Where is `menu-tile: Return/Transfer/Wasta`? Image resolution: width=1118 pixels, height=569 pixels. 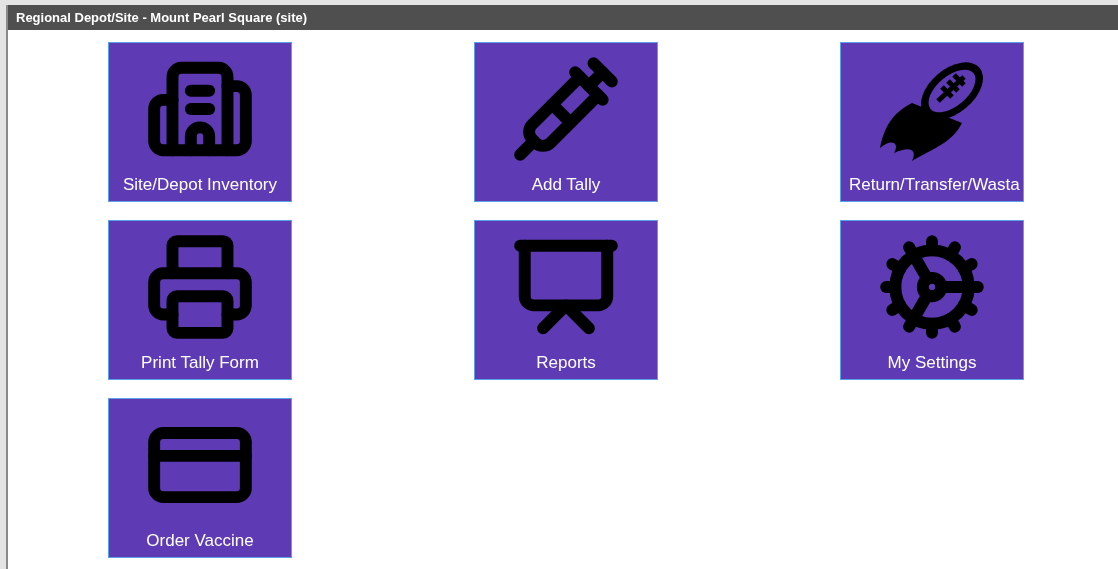
menu-tile: Return/Transfer/Wasta is located at coordinates (932, 122).